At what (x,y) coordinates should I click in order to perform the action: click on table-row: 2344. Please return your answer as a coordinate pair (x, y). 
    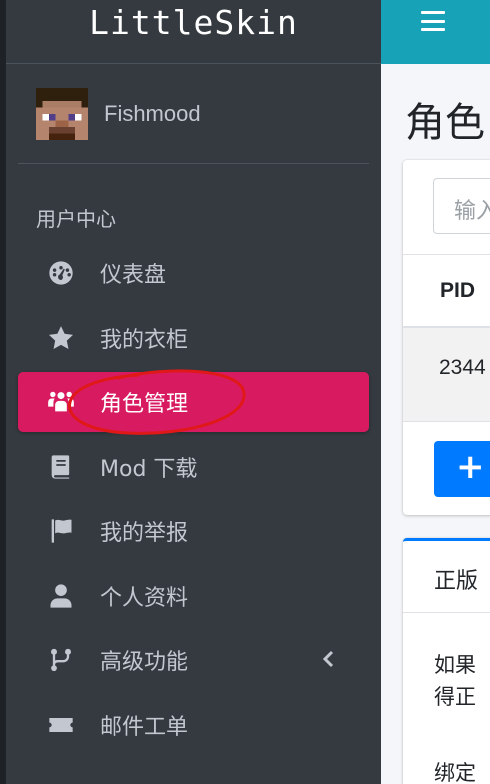
    Looking at the image, I should click on (446, 375).